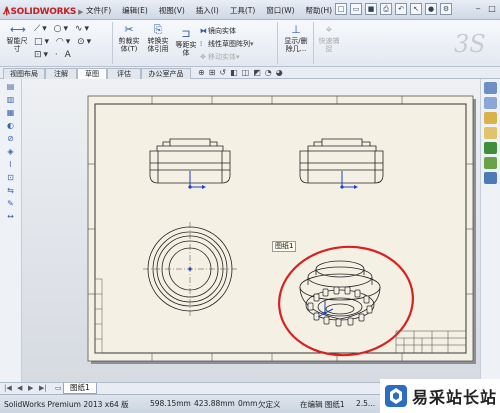  What do you see at coordinates (158, 29) in the screenshot?
I see `convert-icon: ⎘` at bounding box center [158, 29].